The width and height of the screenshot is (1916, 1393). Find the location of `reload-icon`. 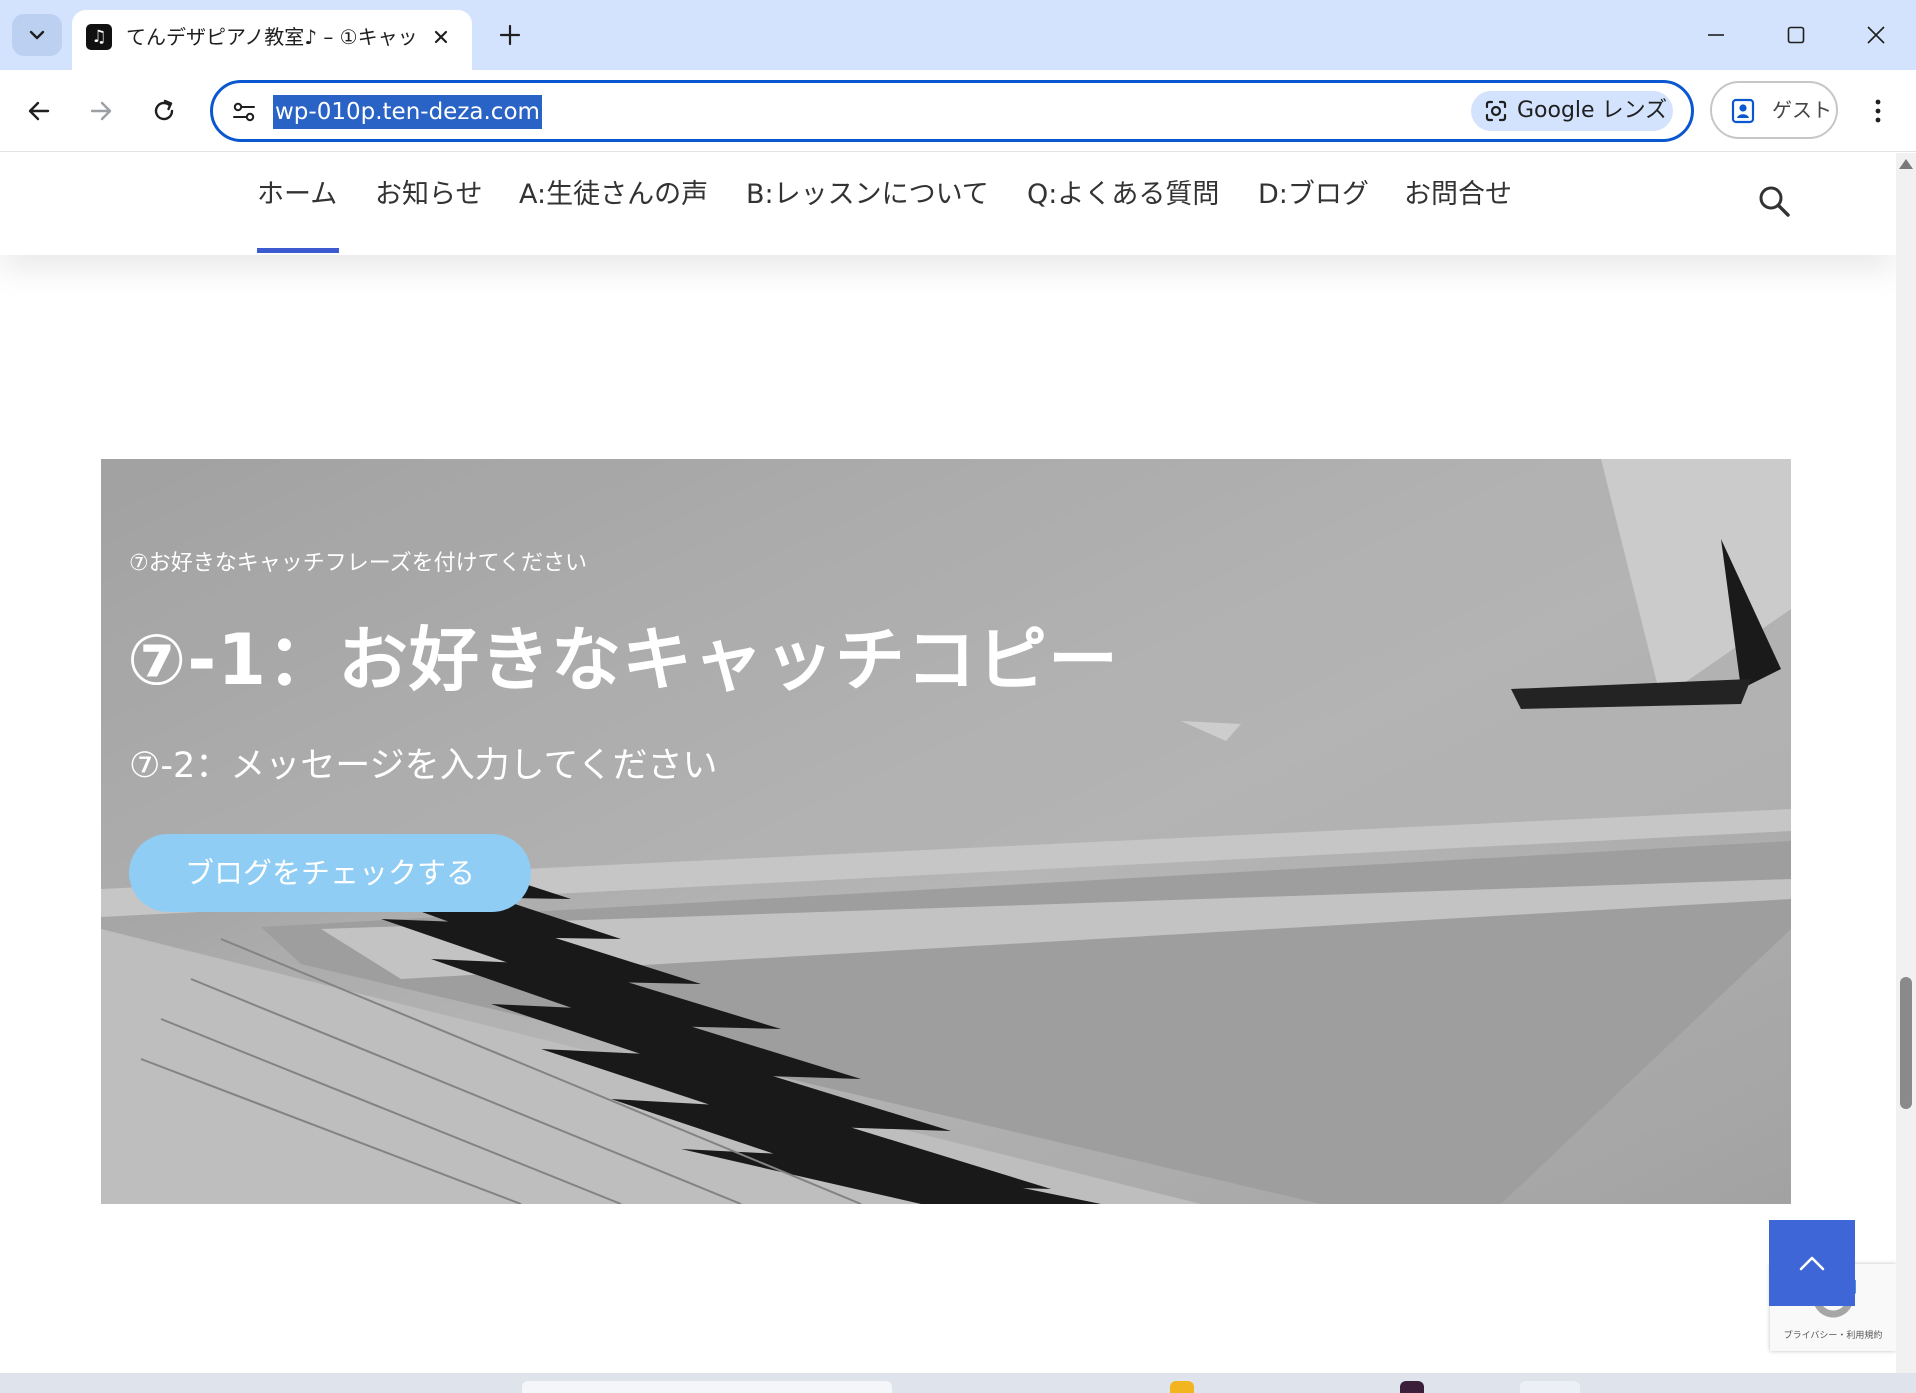

reload-icon is located at coordinates (164, 110).